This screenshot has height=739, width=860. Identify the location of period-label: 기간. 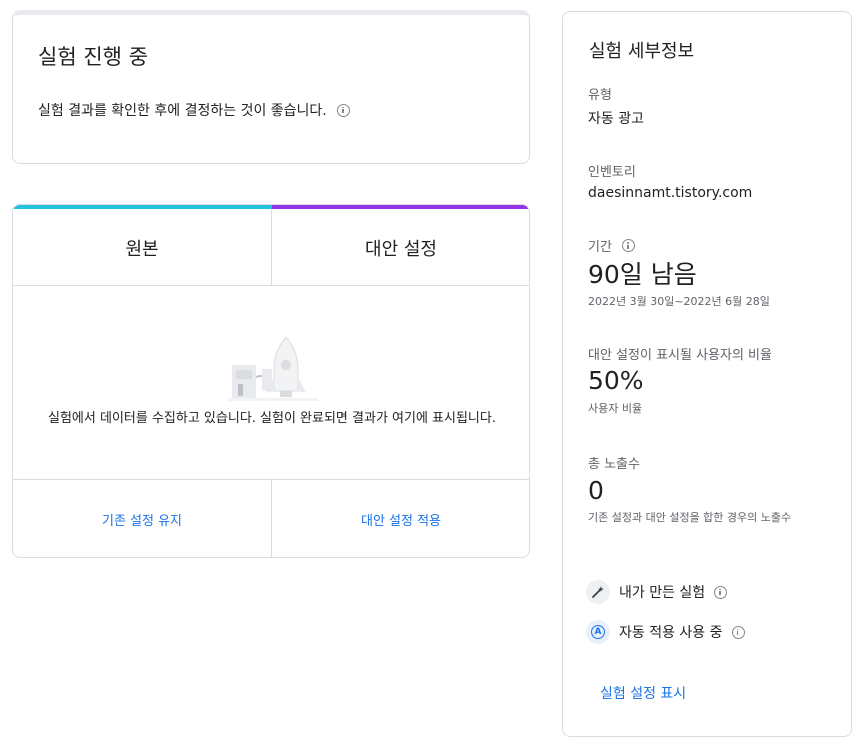
(600, 247).